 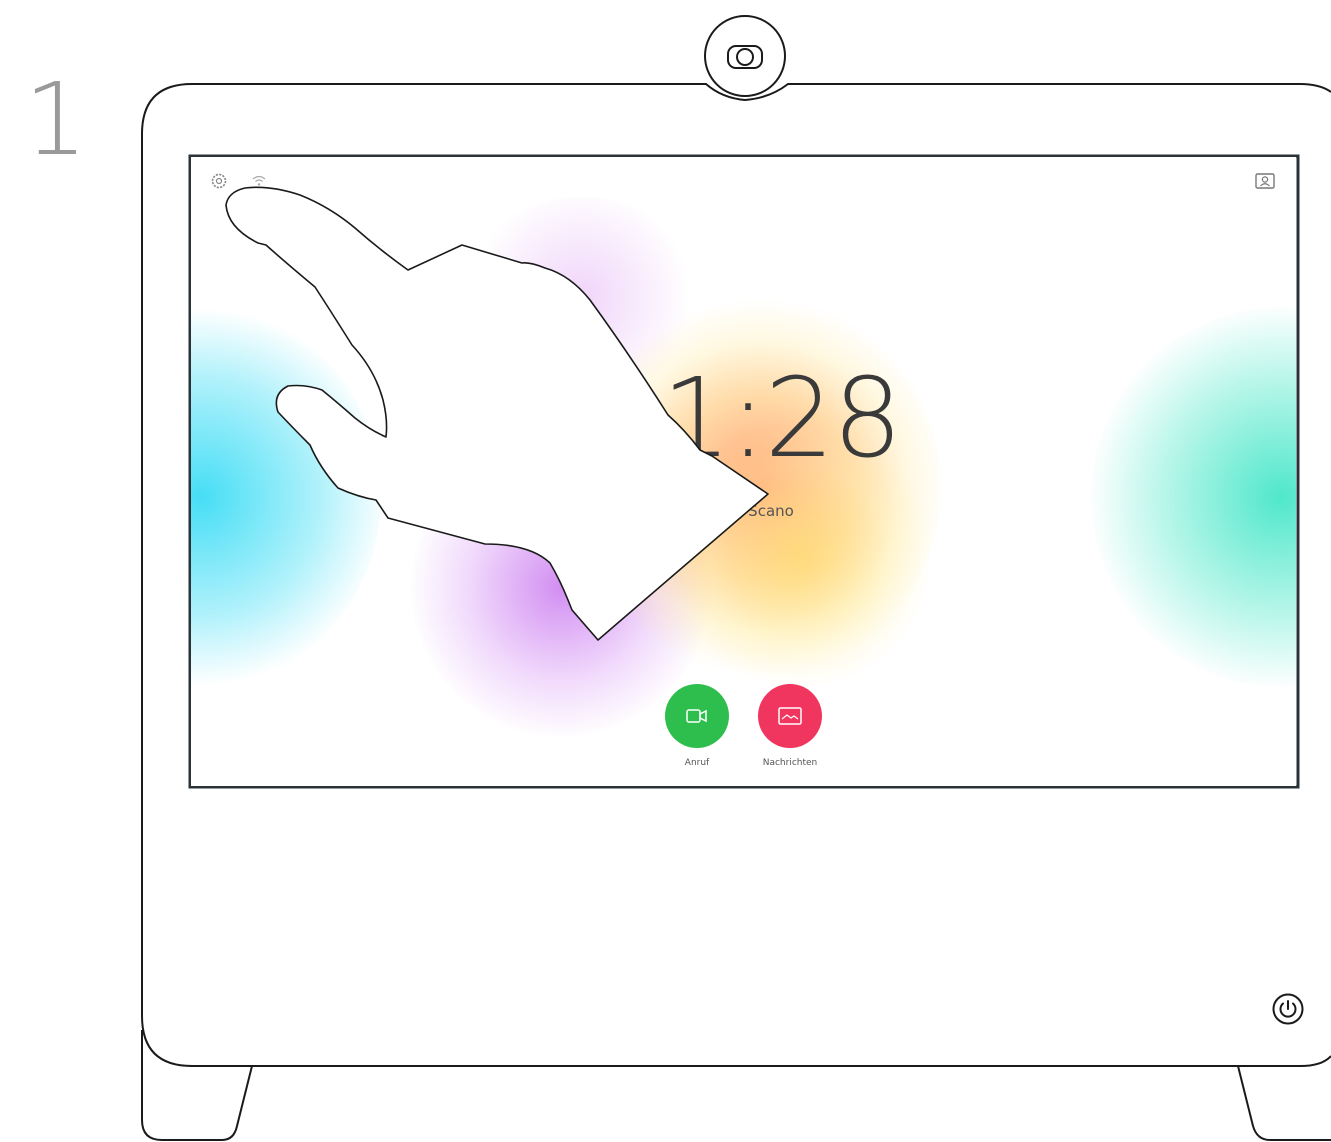 What do you see at coordinates (1265, 181) in the screenshot?
I see `contacts-icon` at bounding box center [1265, 181].